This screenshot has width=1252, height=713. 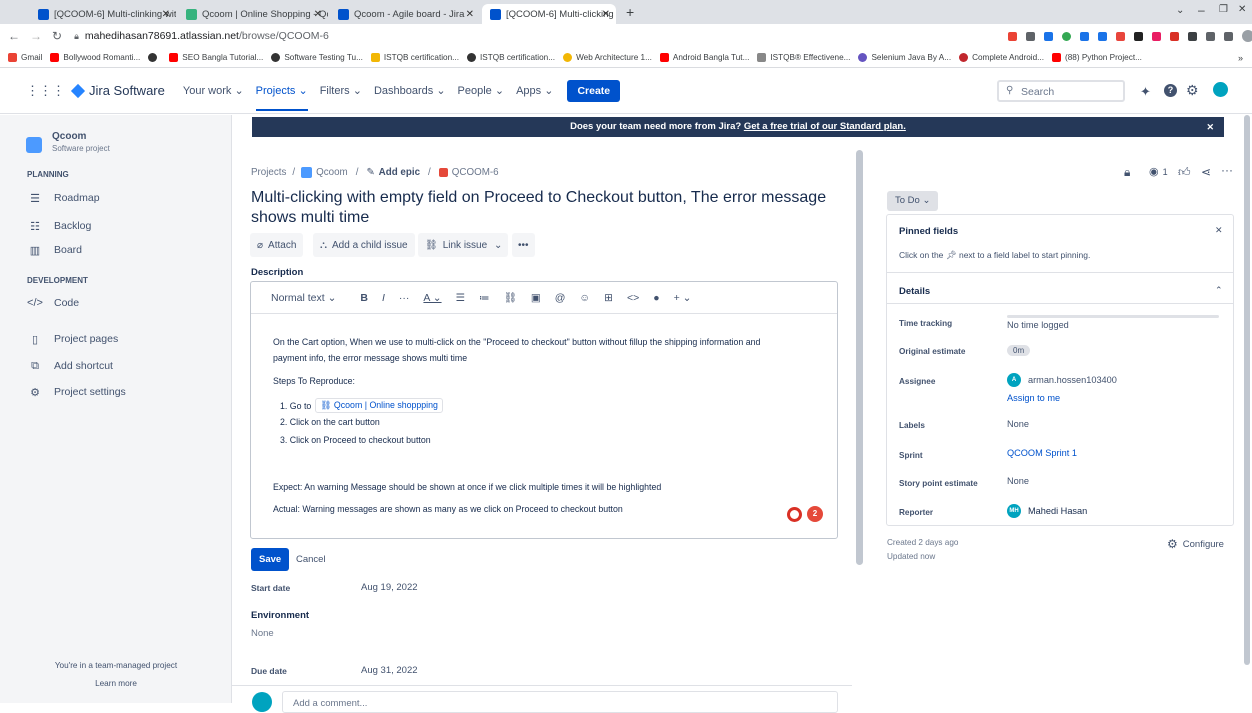 I want to click on table-icon: ⊞, so click(x=608, y=298).